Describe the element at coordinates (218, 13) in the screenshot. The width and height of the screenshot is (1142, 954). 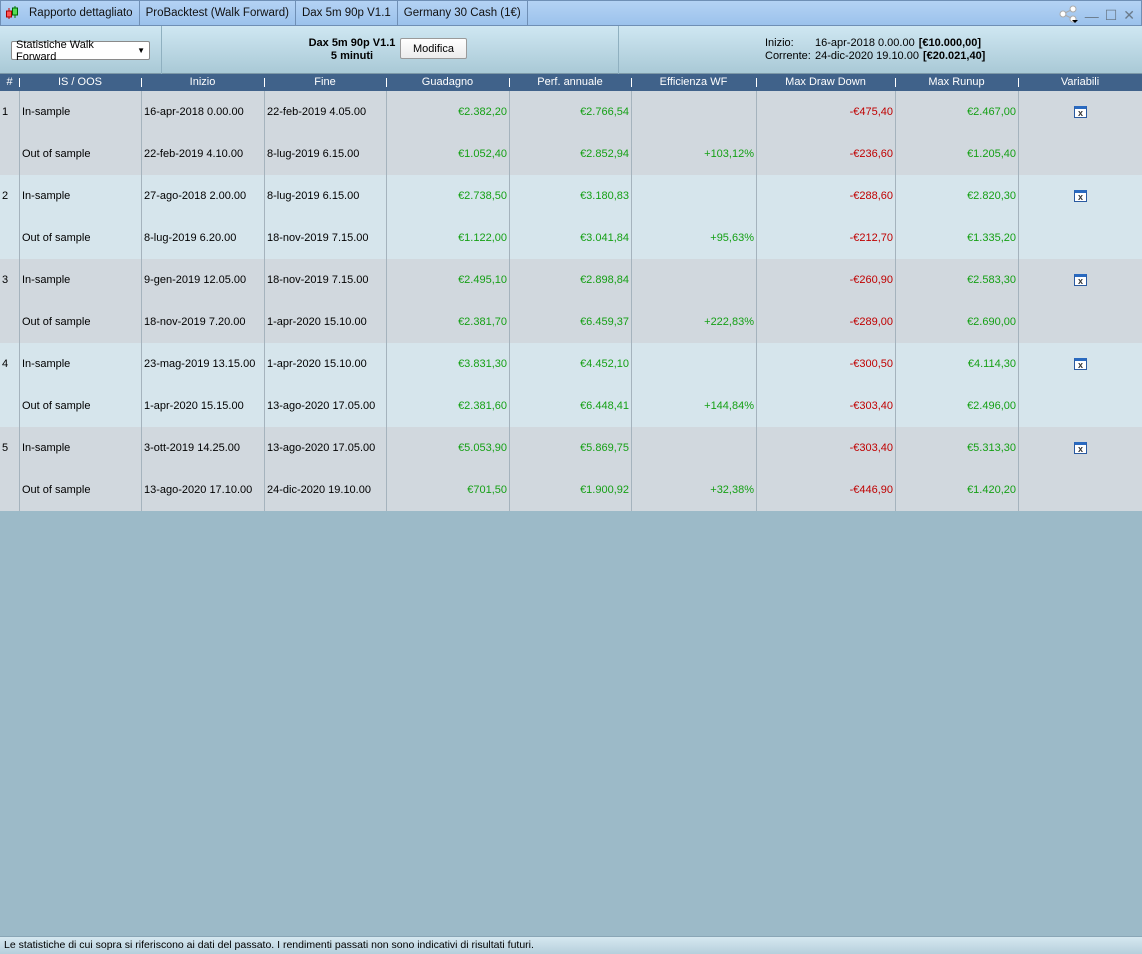
I see `tab-probacktest: ProBacktest (Walk Forward)` at that location.